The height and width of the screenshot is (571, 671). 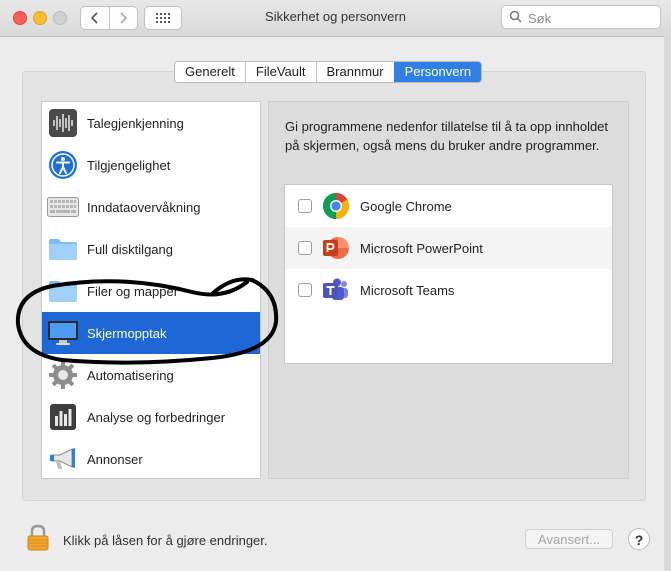 I want to click on sidebar-item-label: Filer og mapper, so click(x=133, y=291).